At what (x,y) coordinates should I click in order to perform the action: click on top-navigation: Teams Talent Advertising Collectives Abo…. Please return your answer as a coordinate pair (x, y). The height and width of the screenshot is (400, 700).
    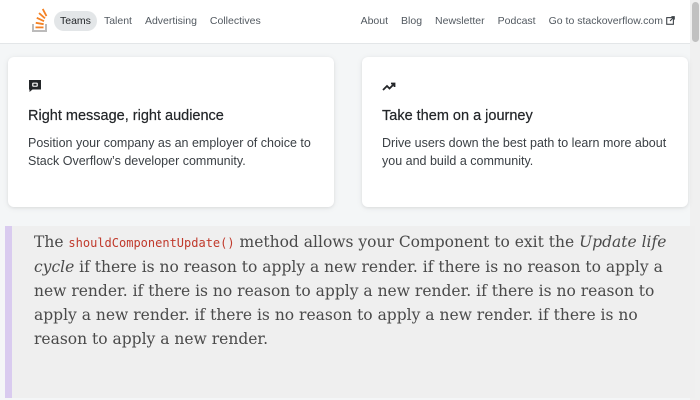
    Looking at the image, I should click on (350, 22).